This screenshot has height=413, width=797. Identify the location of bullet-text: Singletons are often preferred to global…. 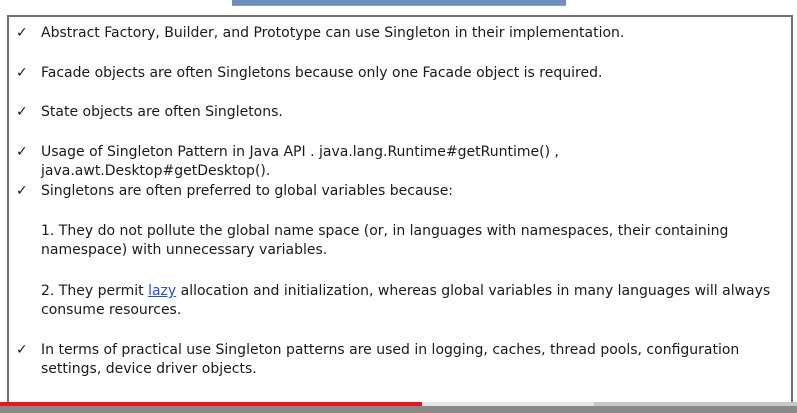
(247, 191).